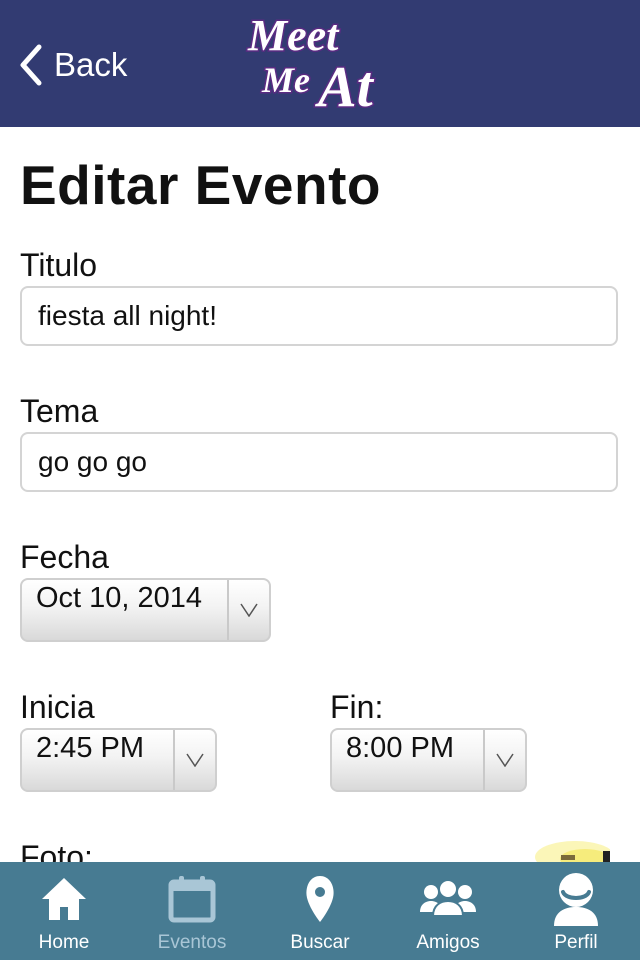 This screenshot has height=960, width=640. What do you see at coordinates (119, 598) in the screenshot?
I see `fecha-value: Oct 10, 2014` at bounding box center [119, 598].